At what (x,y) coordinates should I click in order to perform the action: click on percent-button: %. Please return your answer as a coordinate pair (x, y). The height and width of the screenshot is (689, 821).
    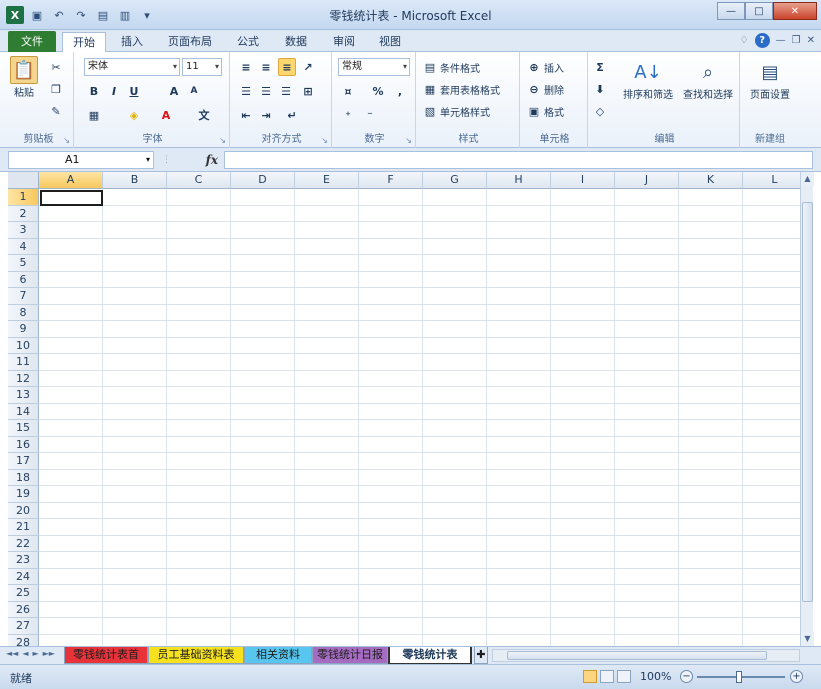
    Looking at the image, I should click on (378, 91).